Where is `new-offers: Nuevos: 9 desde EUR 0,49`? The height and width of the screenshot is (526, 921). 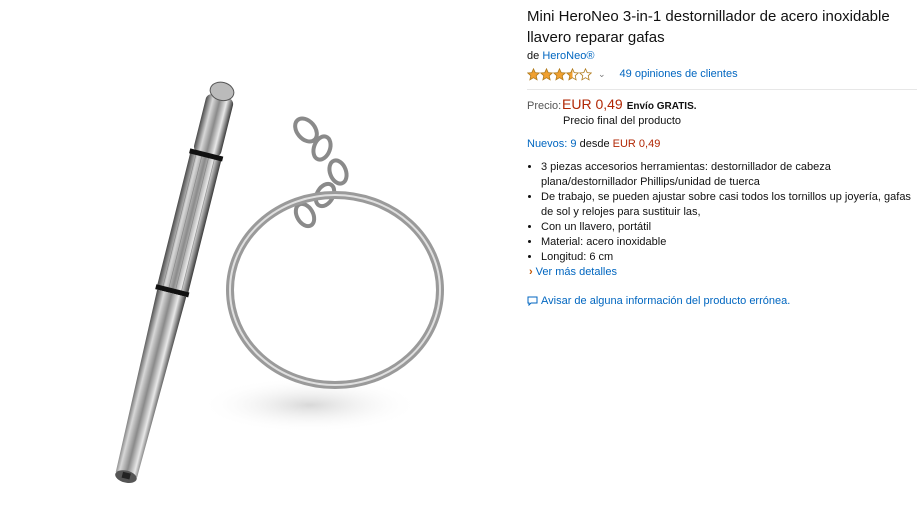 new-offers: Nuevos: 9 desde EUR 0,49 is located at coordinates (722, 144).